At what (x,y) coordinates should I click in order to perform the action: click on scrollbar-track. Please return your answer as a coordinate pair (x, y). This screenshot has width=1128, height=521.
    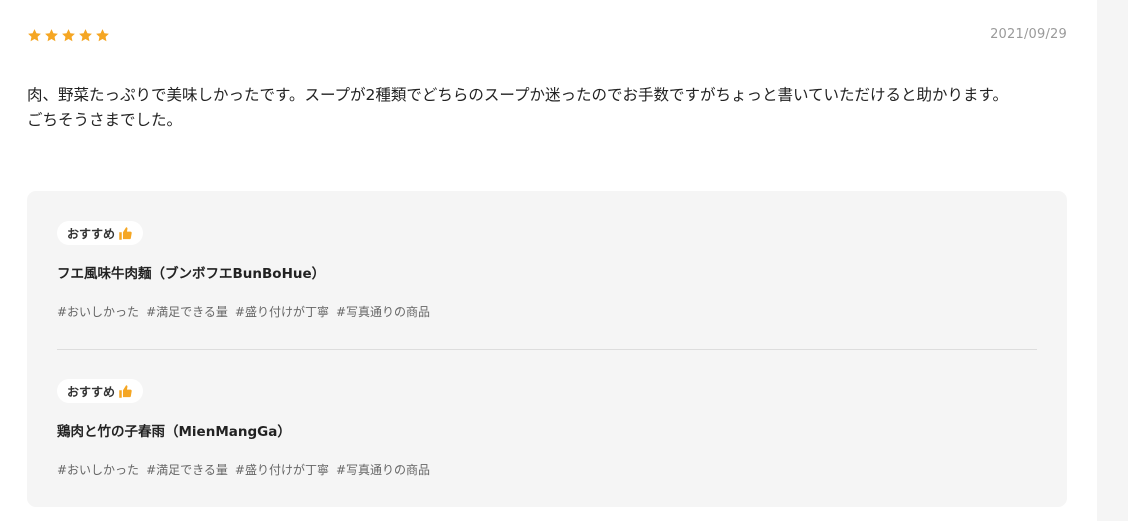
    Looking at the image, I should click on (1112, 260).